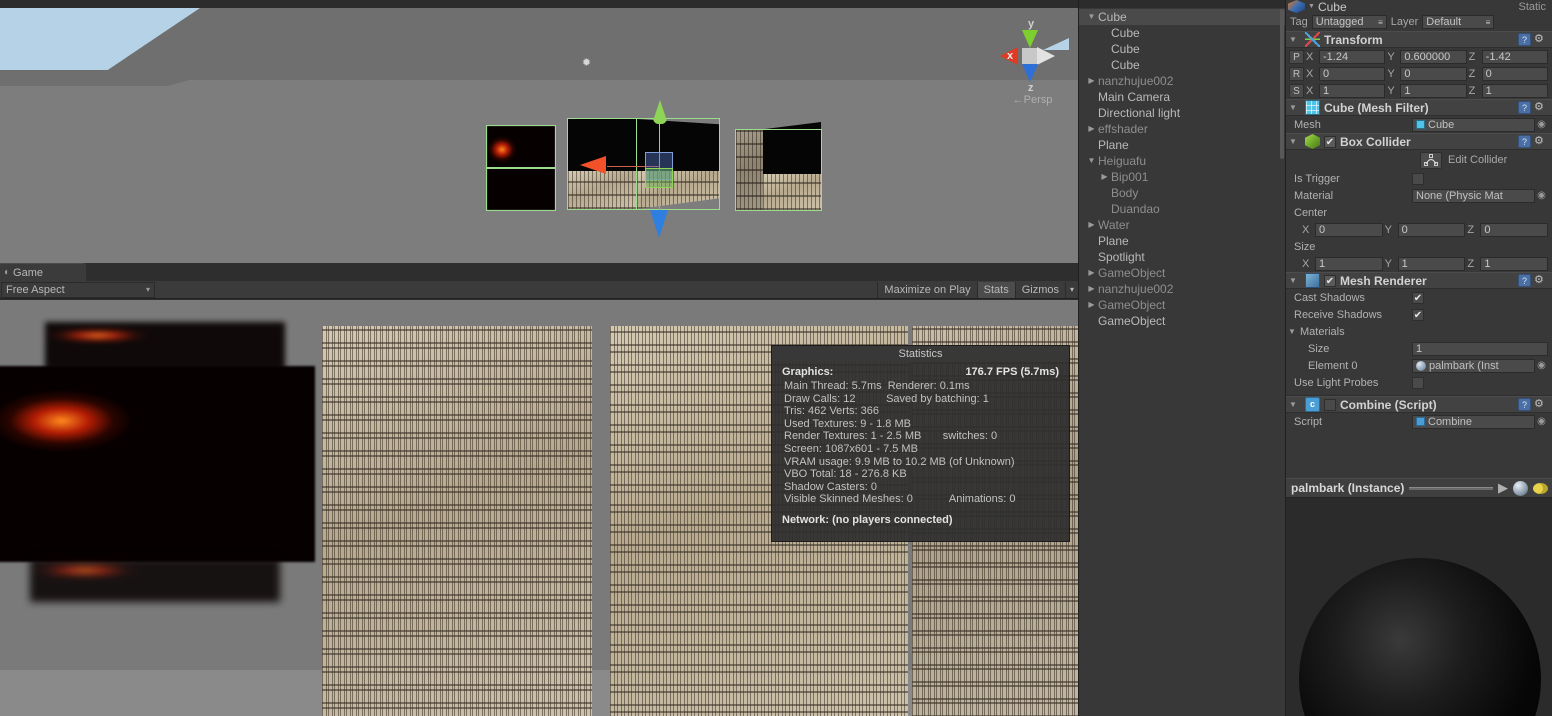 This screenshot has width=1552, height=716. What do you see at coordinates (660, 112) in the screenshot?
I see `move-gizmo-y-arrow` at bounding box center [660, 112].